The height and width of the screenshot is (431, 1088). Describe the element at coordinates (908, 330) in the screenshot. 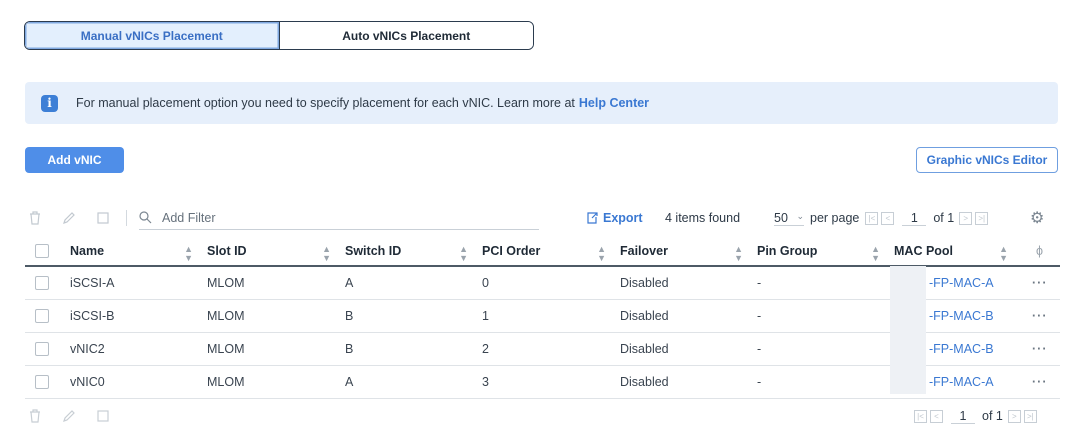

I see `redacted-region` at that location.